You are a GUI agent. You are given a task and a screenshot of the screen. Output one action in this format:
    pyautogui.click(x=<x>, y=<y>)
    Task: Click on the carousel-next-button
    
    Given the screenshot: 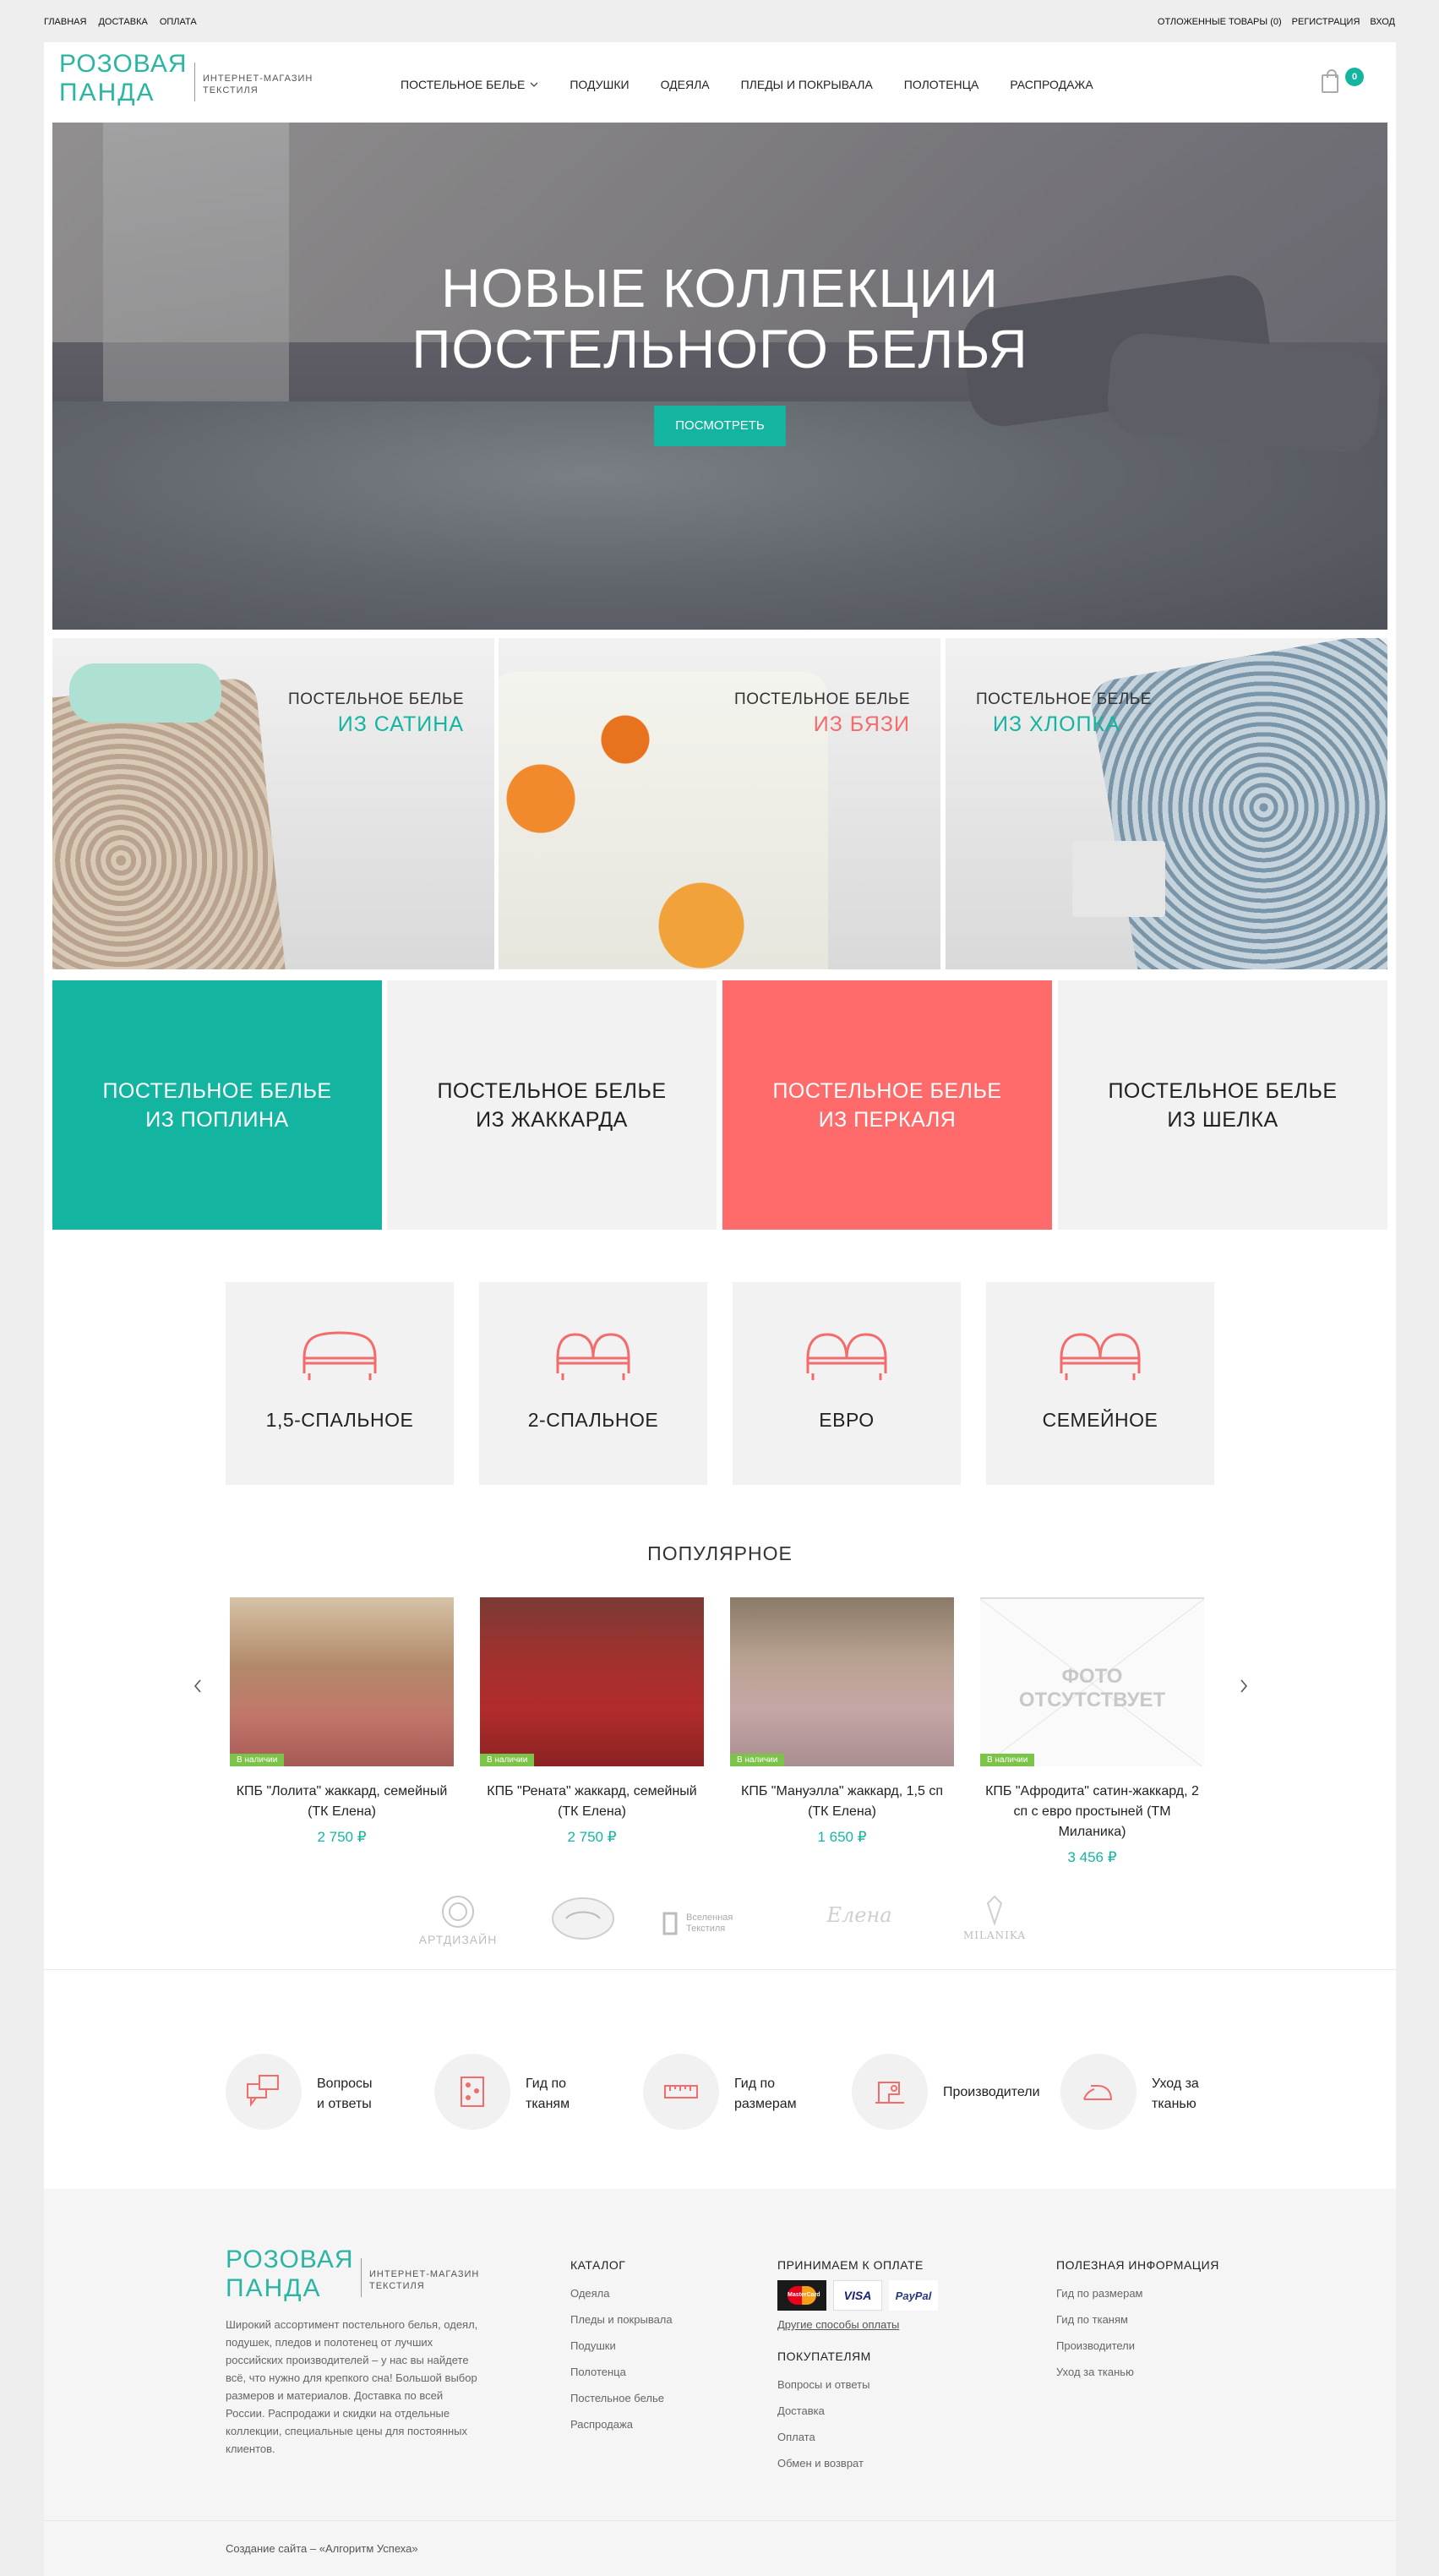 What is the action you would take?
    pyautogui.click(x=1244, y=1689)
    